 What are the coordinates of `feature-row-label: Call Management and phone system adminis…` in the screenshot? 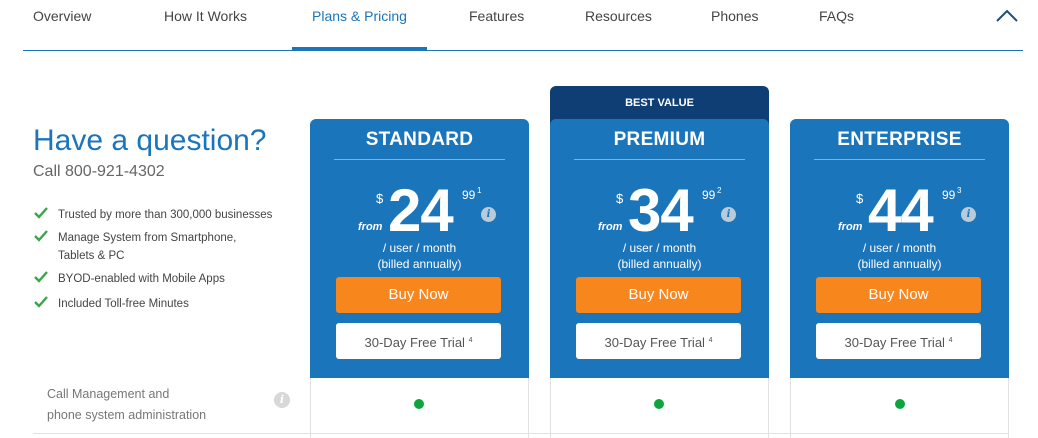 It's located at (126, 405).